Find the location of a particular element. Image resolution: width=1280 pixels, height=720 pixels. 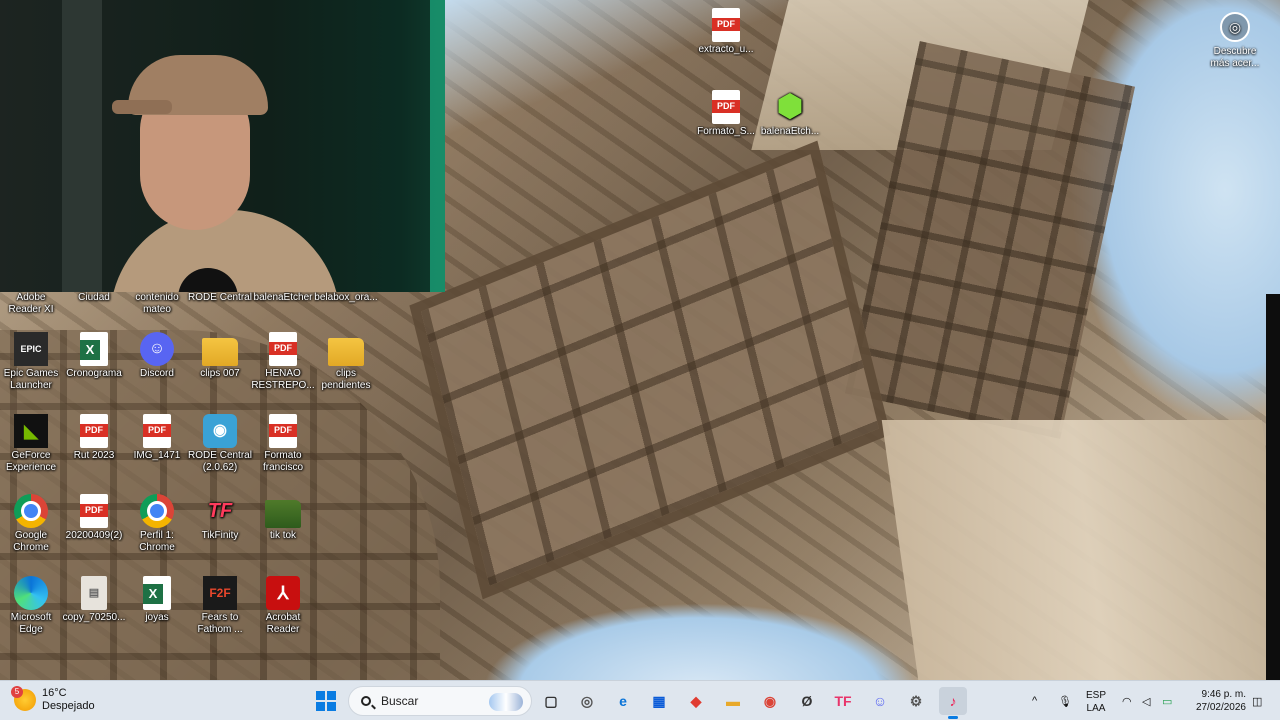

desktop-icon-label: Adobe Reader XI is located at coordinates (31, 303).